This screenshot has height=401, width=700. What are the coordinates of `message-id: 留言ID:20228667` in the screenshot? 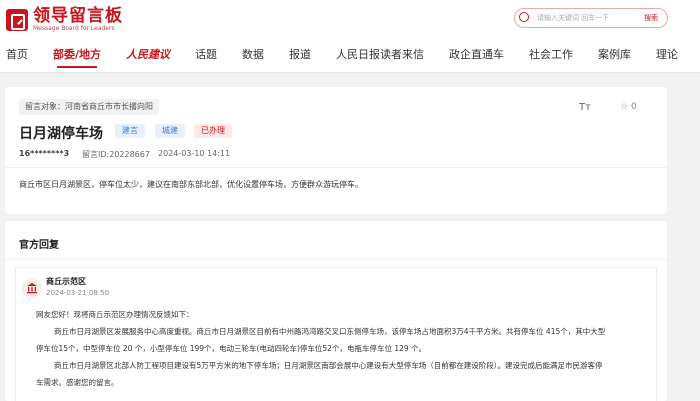 It's located at (116, 154).